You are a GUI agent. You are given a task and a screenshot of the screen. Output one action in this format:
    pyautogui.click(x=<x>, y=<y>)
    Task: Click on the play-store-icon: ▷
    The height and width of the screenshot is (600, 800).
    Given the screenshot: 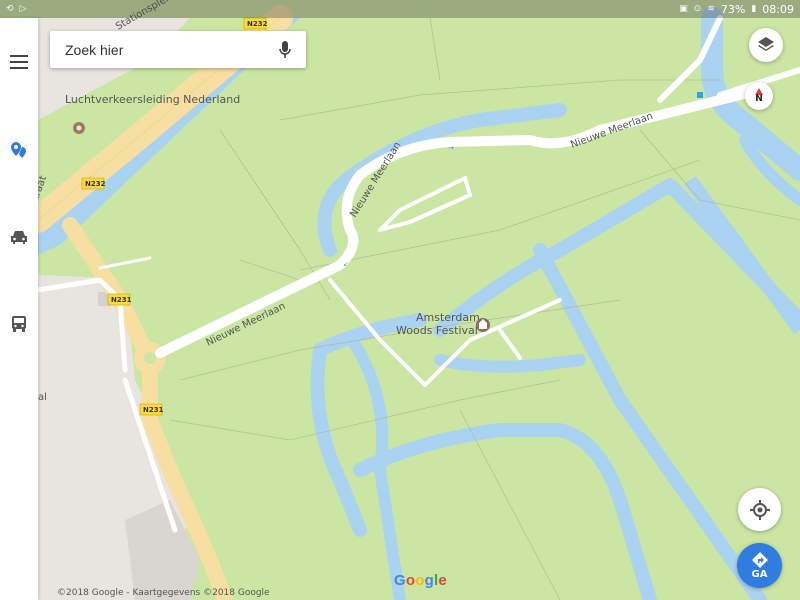 What is the action you would take?
    pyautogui.click(x=23, y=9)
    